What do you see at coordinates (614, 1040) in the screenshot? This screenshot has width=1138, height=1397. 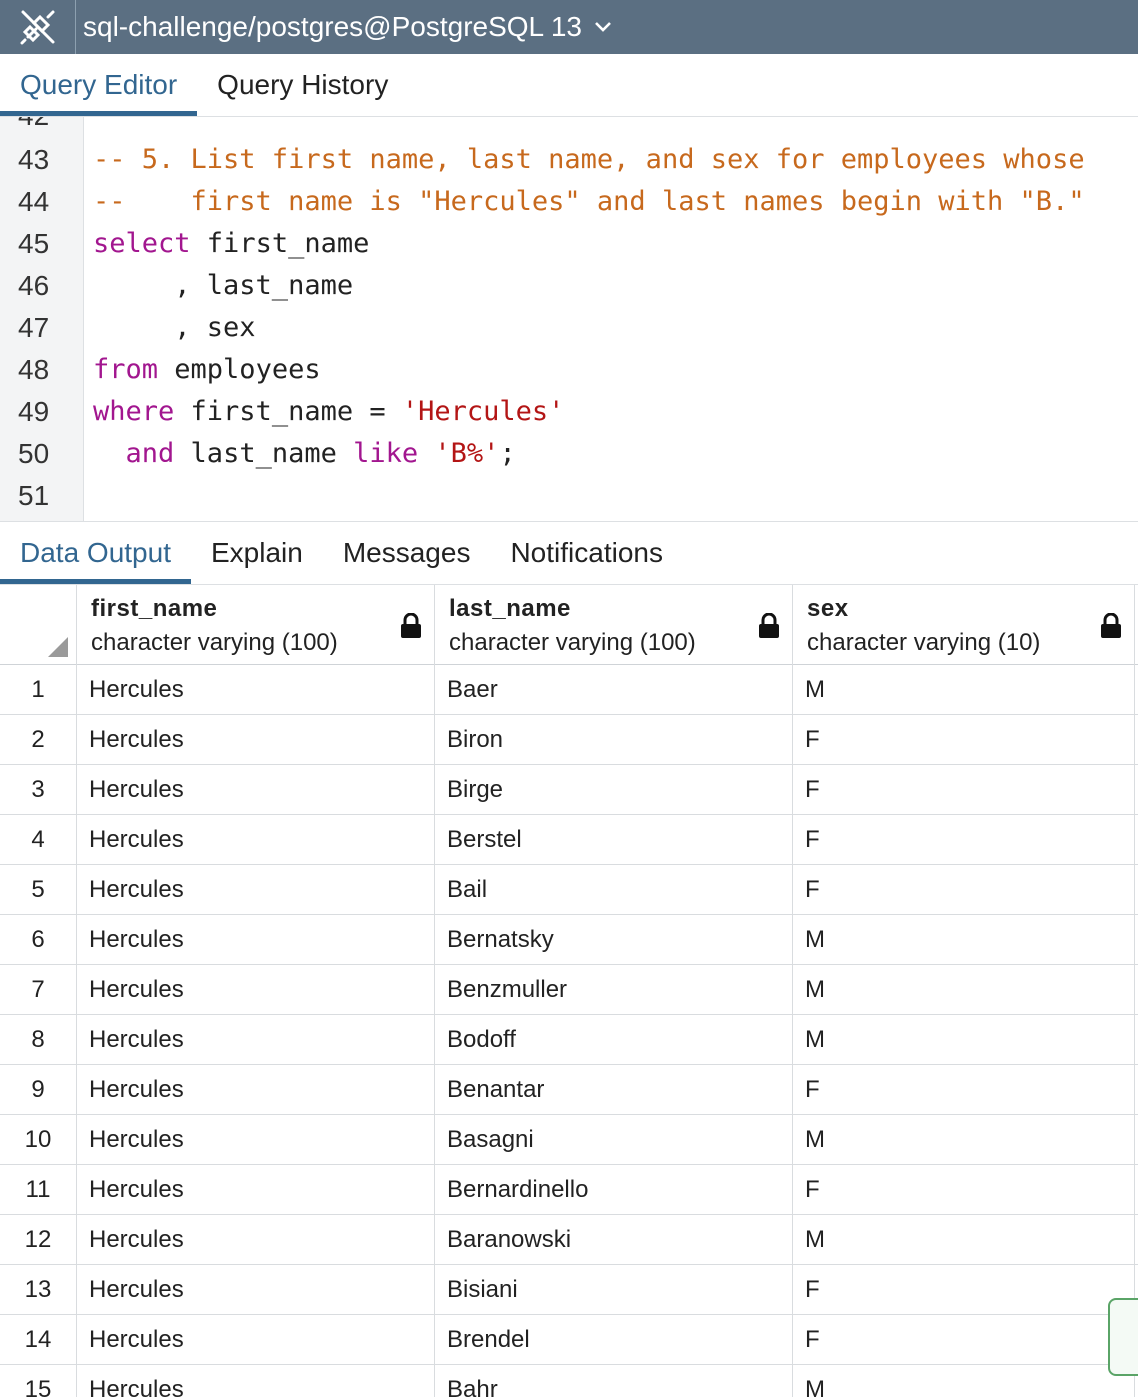 I see `table-cell-last_name: Bodoff` at bounding box center [614, 1040].